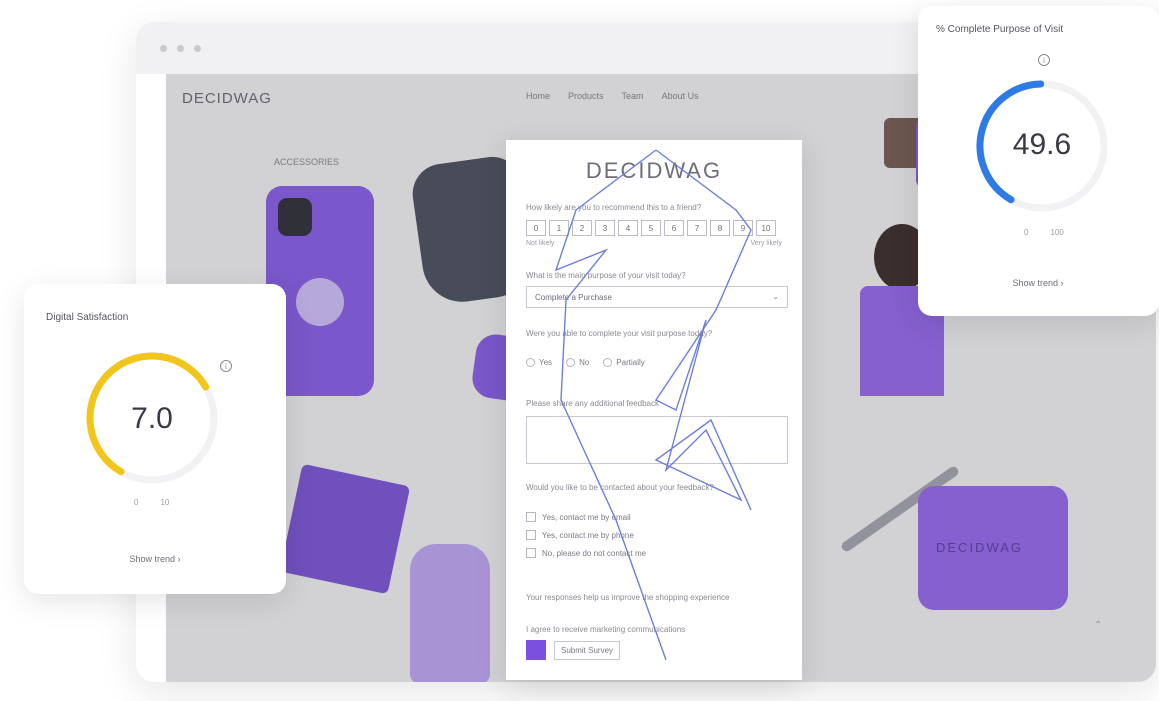 The height and width of the screenshot is (701, 1159). Describe the element at coordinates (630, 362) in the screenshot. I see `radio-label: Partially` at that location.